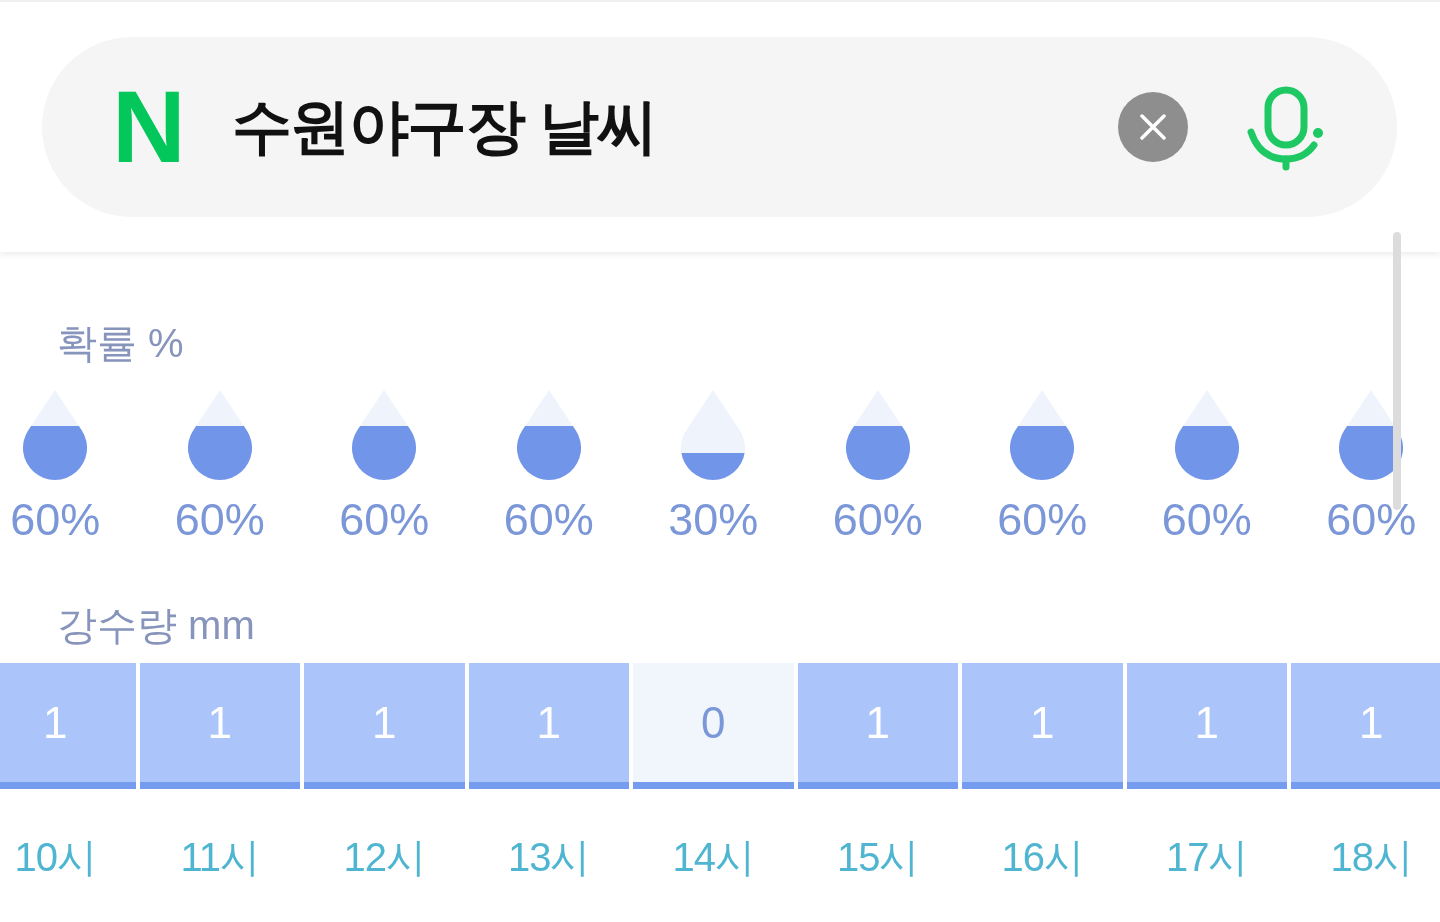 This screenshot has width=1440, height=922. Describe the element at coordinates (1042, 857) in the screenshot. I see `hour-label: 16시` at that location.